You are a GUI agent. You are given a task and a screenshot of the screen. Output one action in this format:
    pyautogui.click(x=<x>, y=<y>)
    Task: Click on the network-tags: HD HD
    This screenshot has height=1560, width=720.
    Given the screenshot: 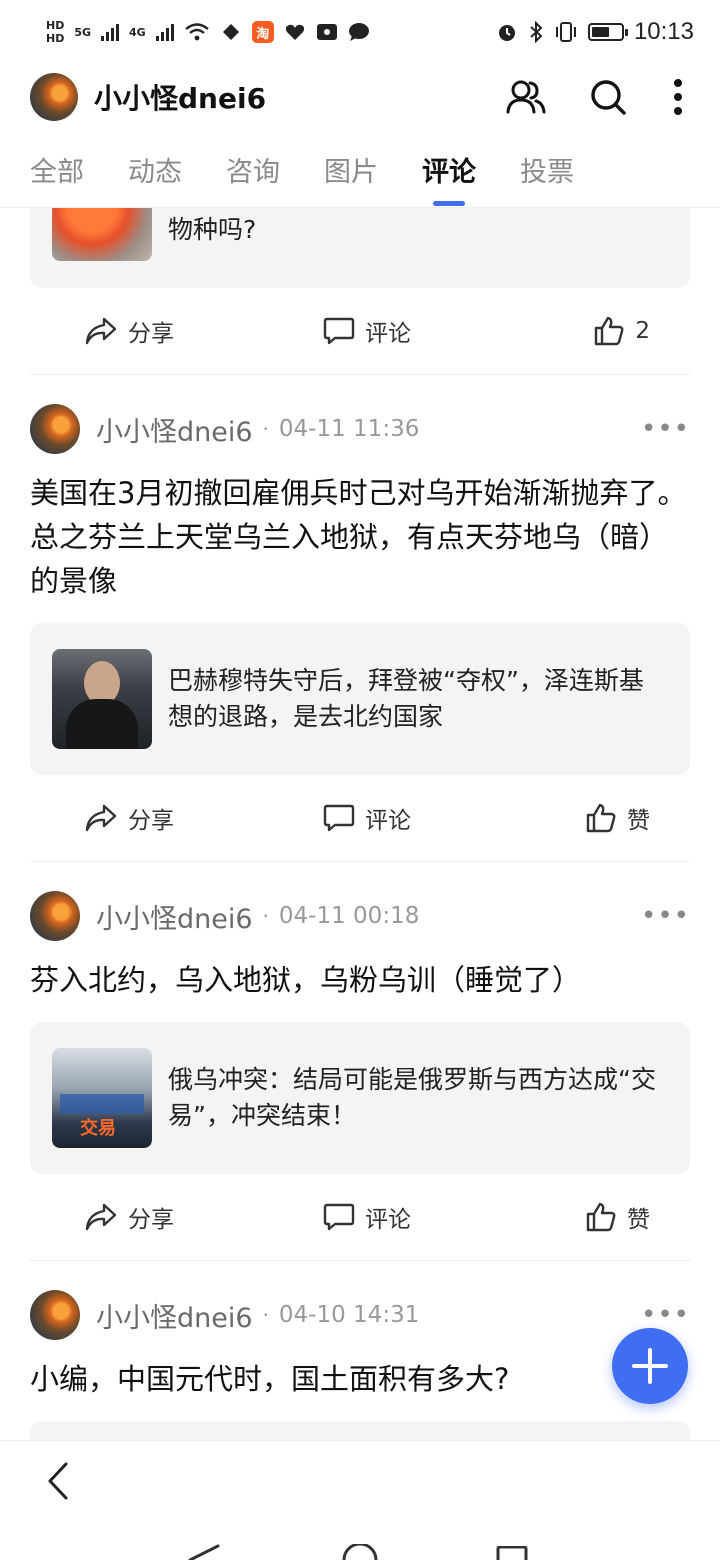 What is the action you would take?
    pyautogui.click(x=55, y=32)
    